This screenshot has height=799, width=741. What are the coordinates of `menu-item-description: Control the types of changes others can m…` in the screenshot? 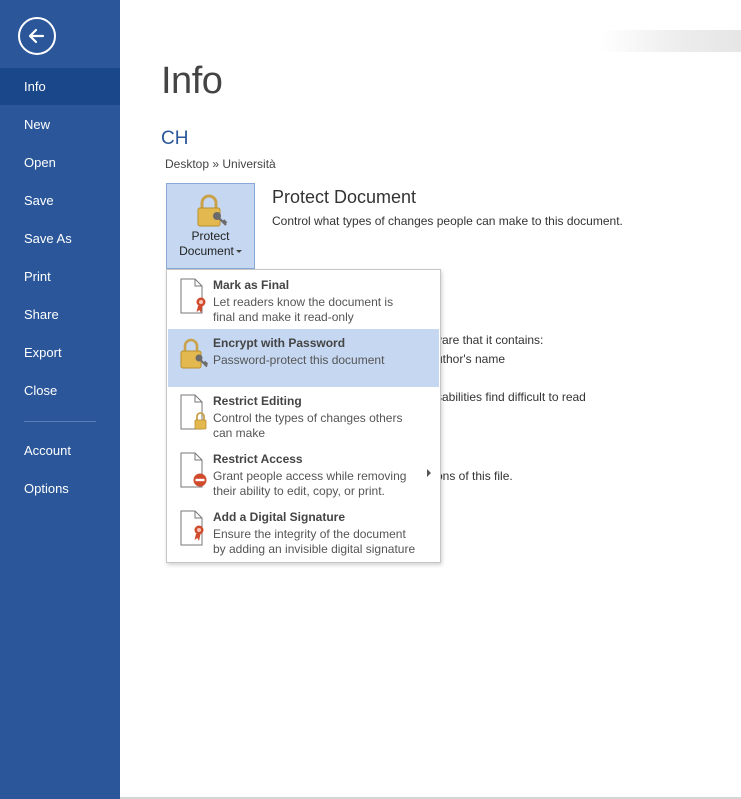 It's located at (308, 425).